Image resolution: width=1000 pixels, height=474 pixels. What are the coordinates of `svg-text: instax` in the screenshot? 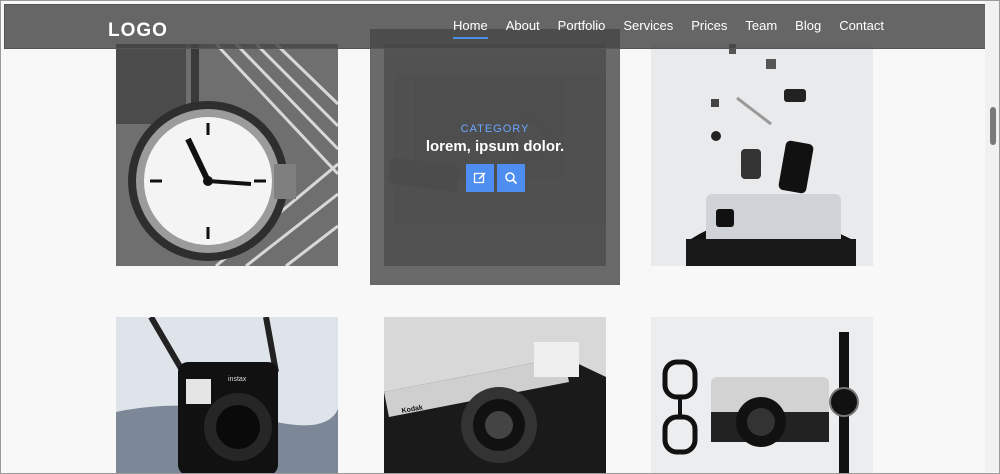 It's located at (237, 379).